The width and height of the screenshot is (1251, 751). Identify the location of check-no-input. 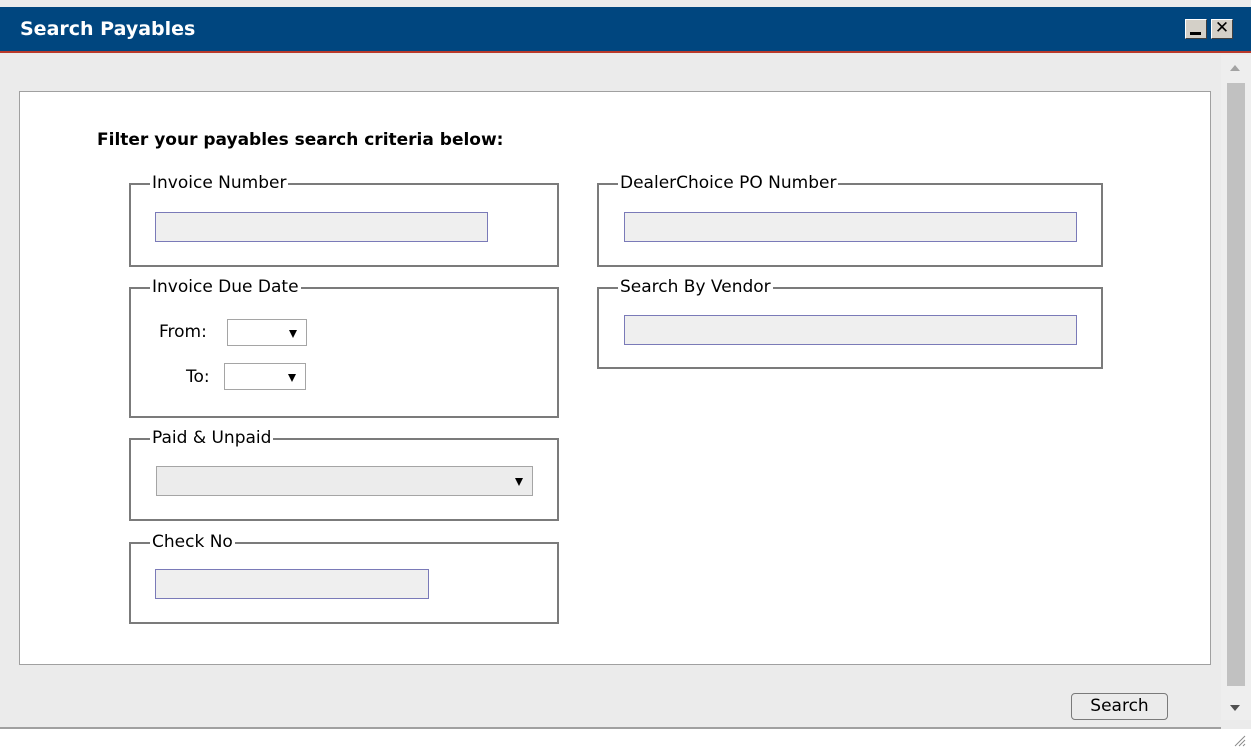
(292, 584).